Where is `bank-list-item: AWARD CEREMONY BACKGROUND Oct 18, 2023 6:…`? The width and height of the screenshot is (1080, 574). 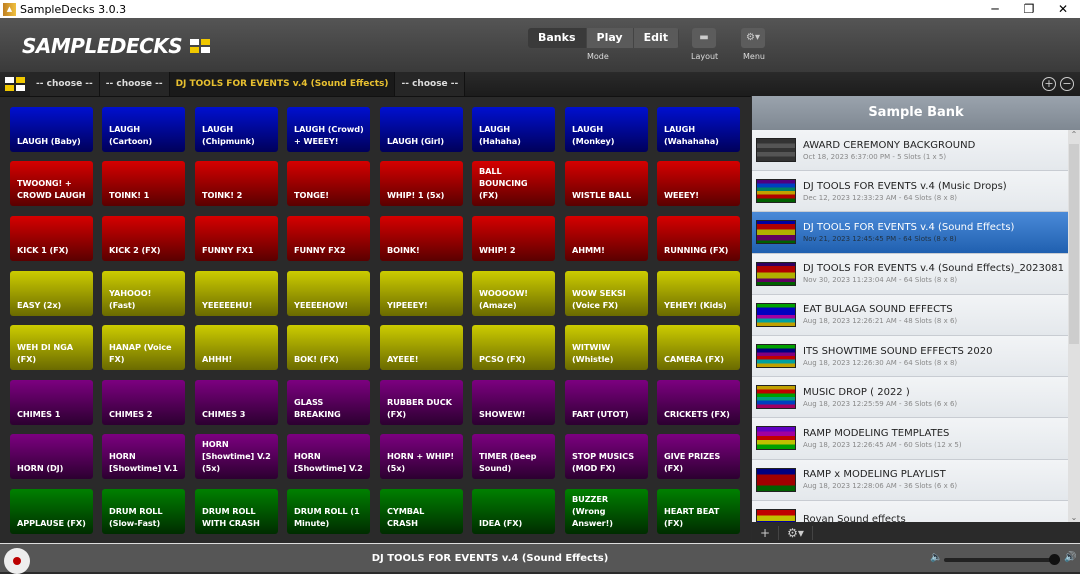
bank-list-item: AWARD CEREMONY BACKGROUND Oct 18, 2023 6:… is located at coordinates (910, 151).